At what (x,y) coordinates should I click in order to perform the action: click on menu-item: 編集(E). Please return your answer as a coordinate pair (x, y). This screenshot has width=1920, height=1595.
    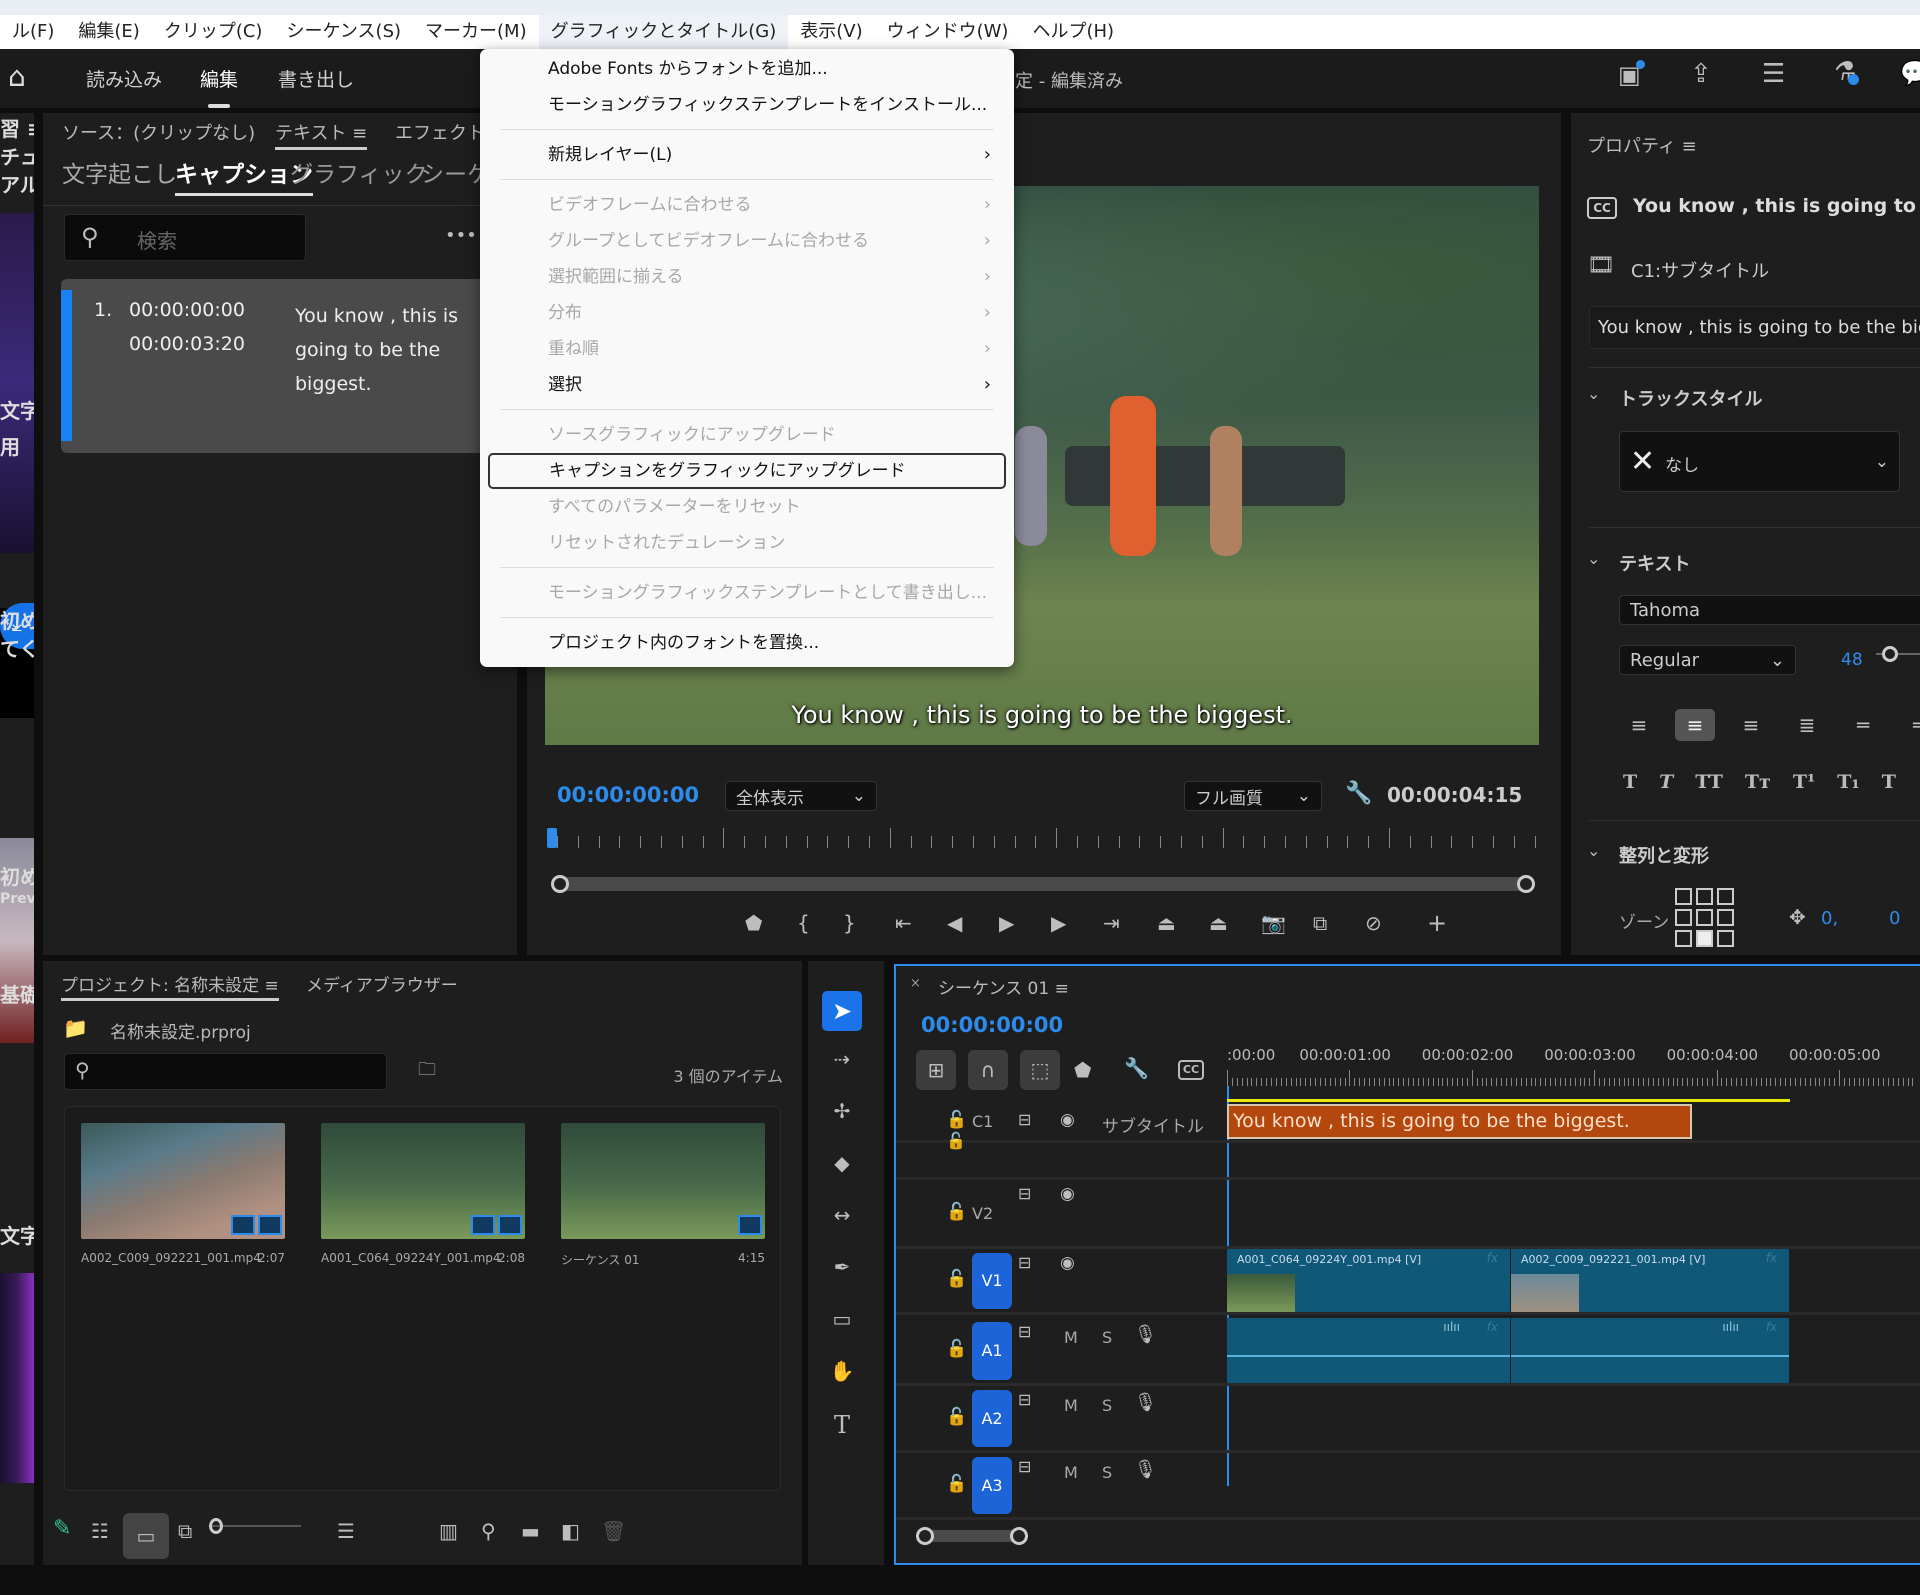
    Looking at the image, I should click on (108, 32).